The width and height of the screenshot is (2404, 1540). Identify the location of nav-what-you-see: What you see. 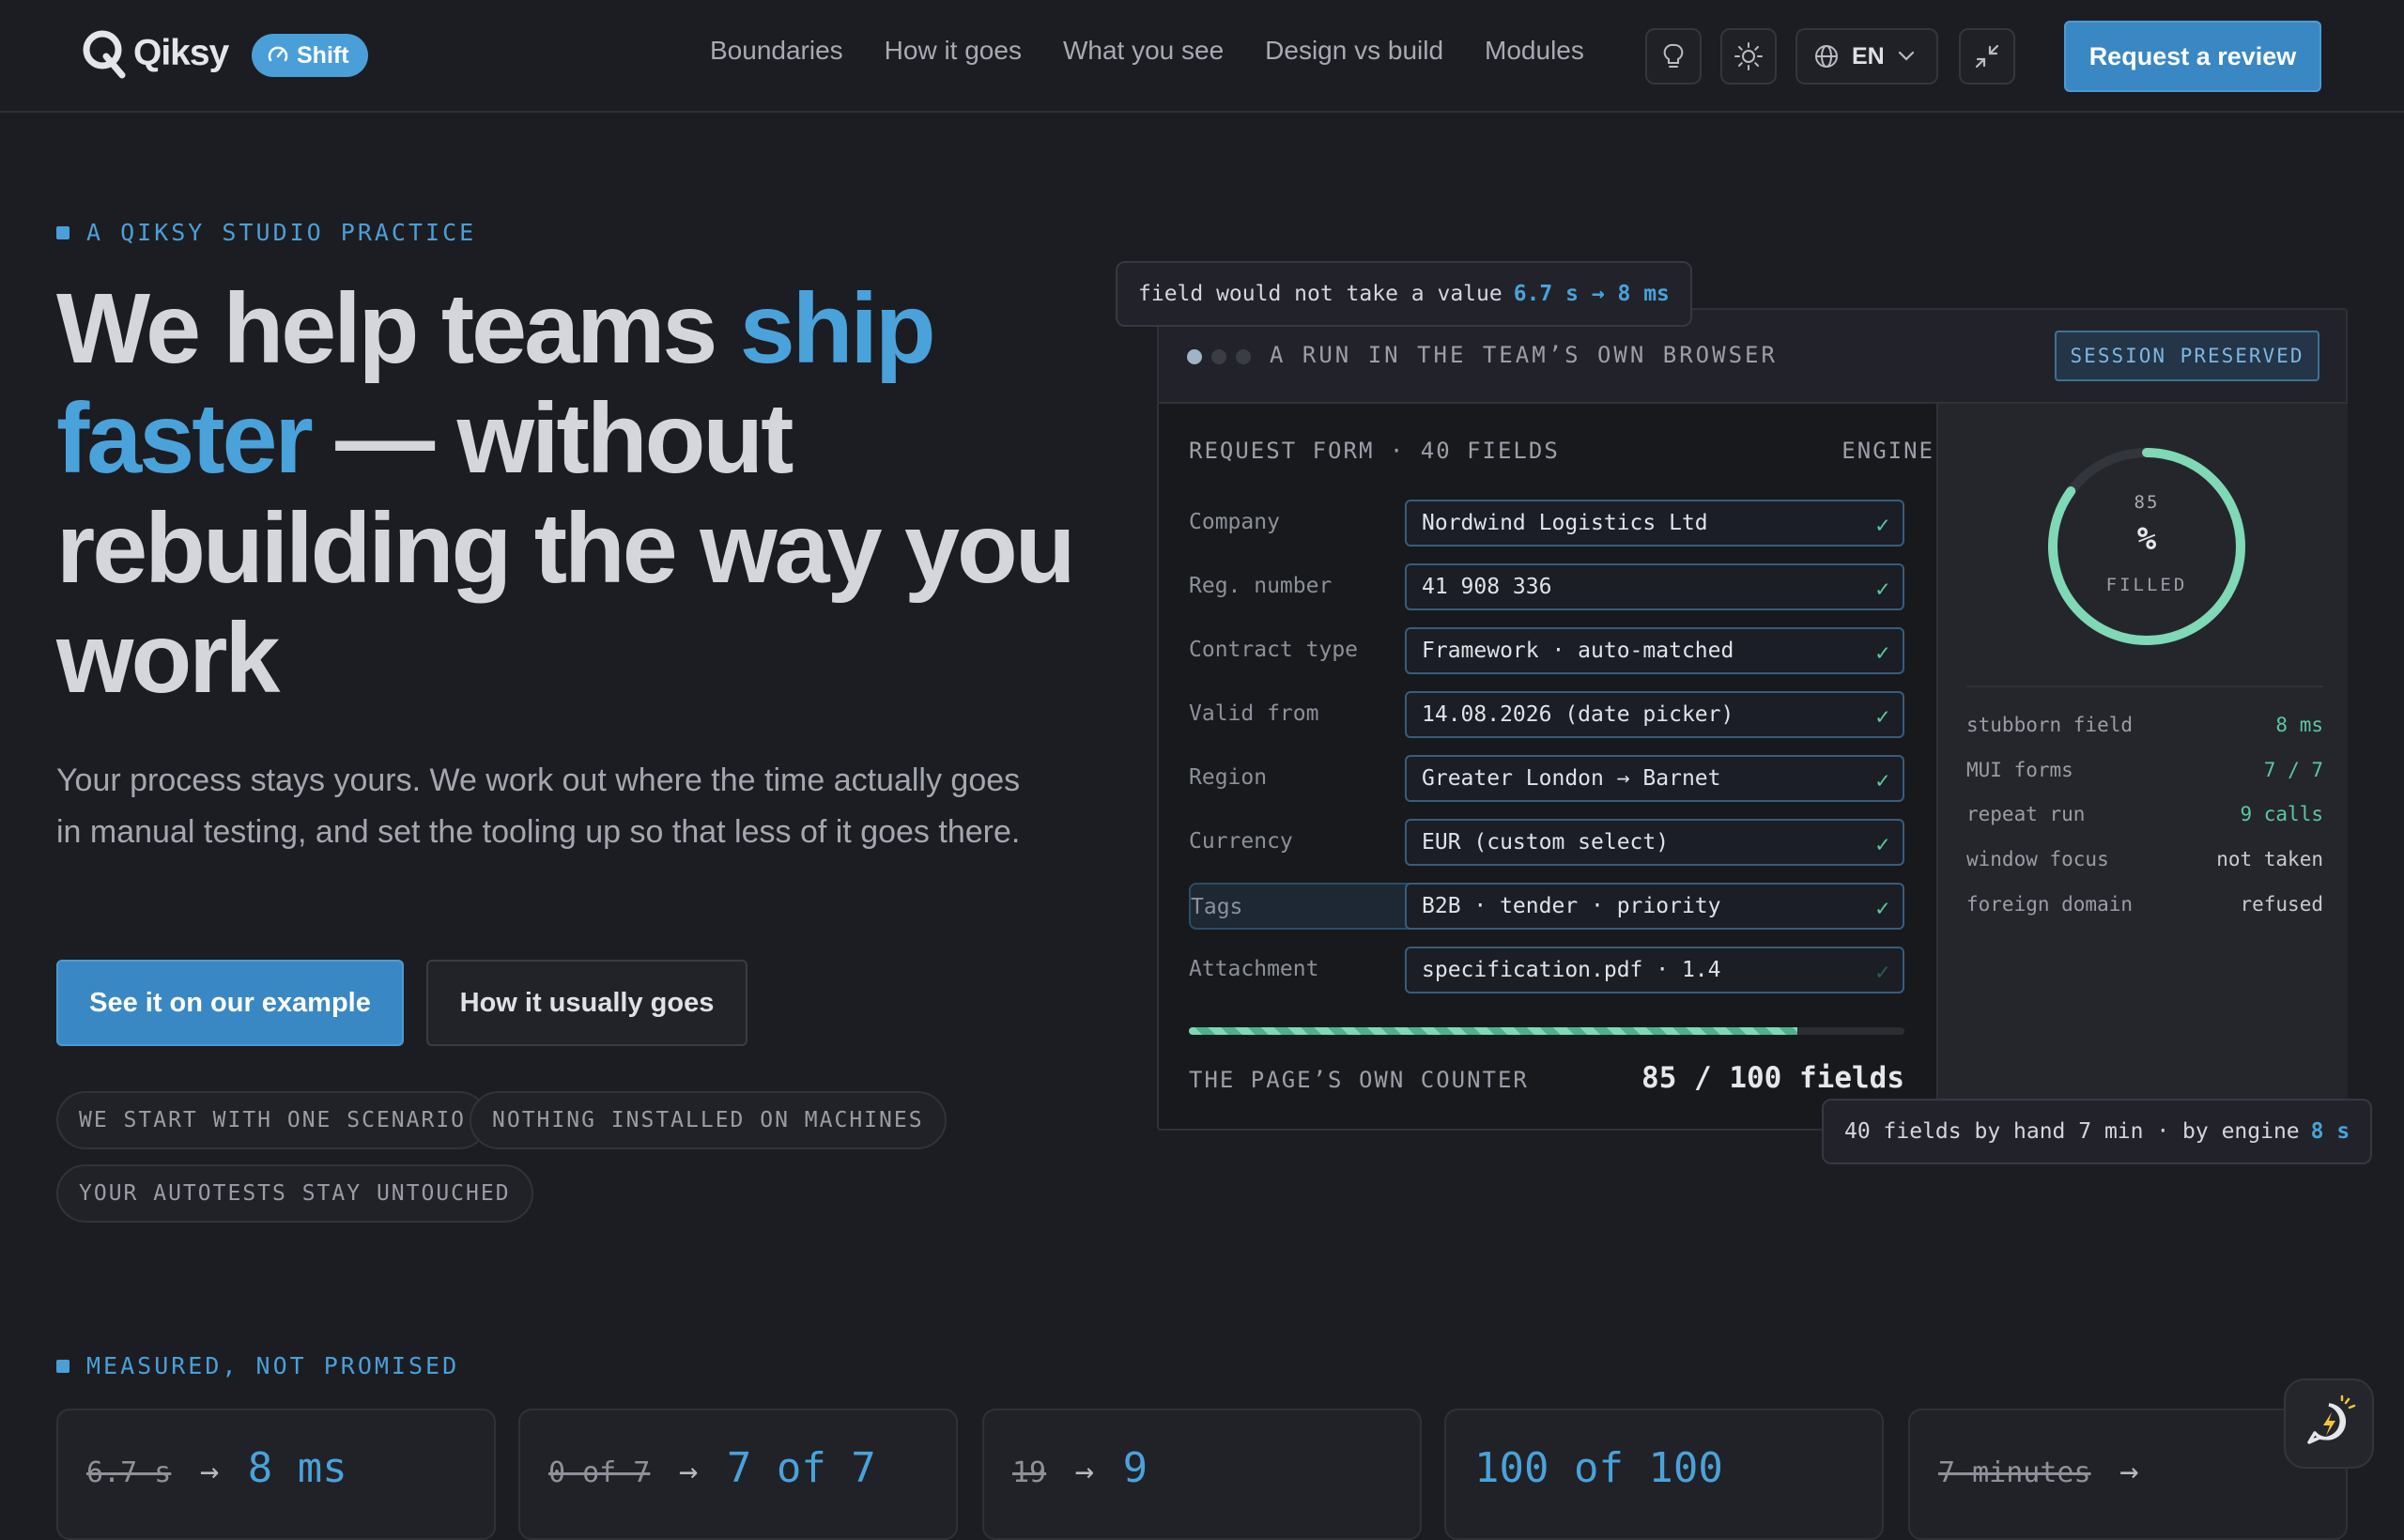
(1143, 51).